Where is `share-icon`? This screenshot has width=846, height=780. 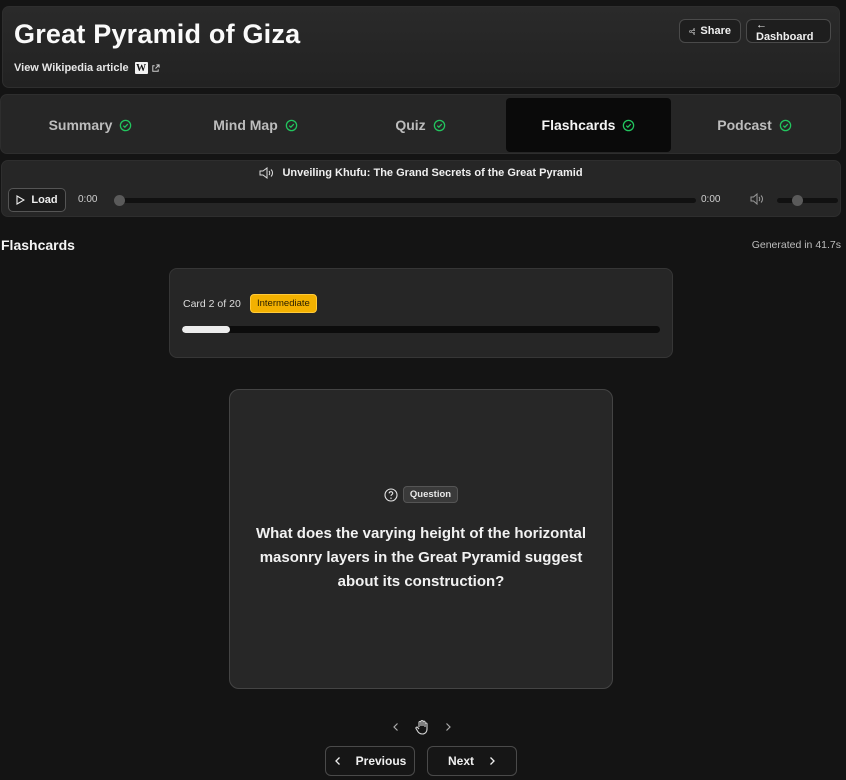 share-icon is located at coordinates (692, 31).